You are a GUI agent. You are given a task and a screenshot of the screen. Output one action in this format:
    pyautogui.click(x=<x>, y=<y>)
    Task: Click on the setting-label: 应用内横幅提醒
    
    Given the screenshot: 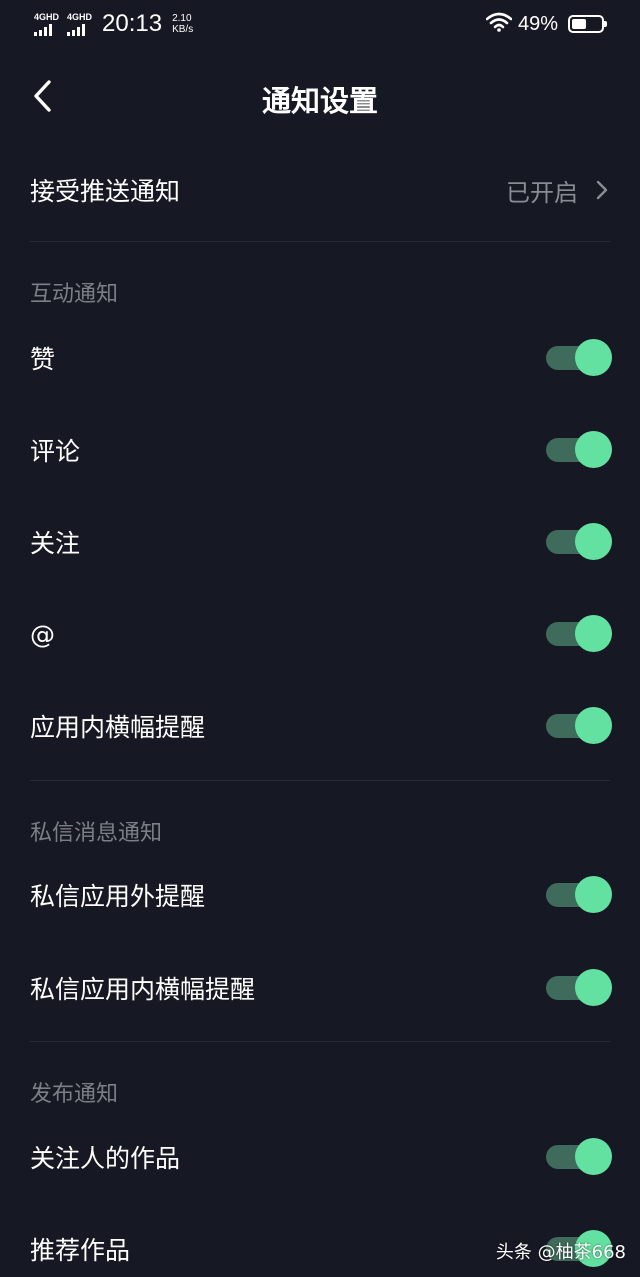 What is the action you would take?
    pyautogui.click(x=118, y=727)
    